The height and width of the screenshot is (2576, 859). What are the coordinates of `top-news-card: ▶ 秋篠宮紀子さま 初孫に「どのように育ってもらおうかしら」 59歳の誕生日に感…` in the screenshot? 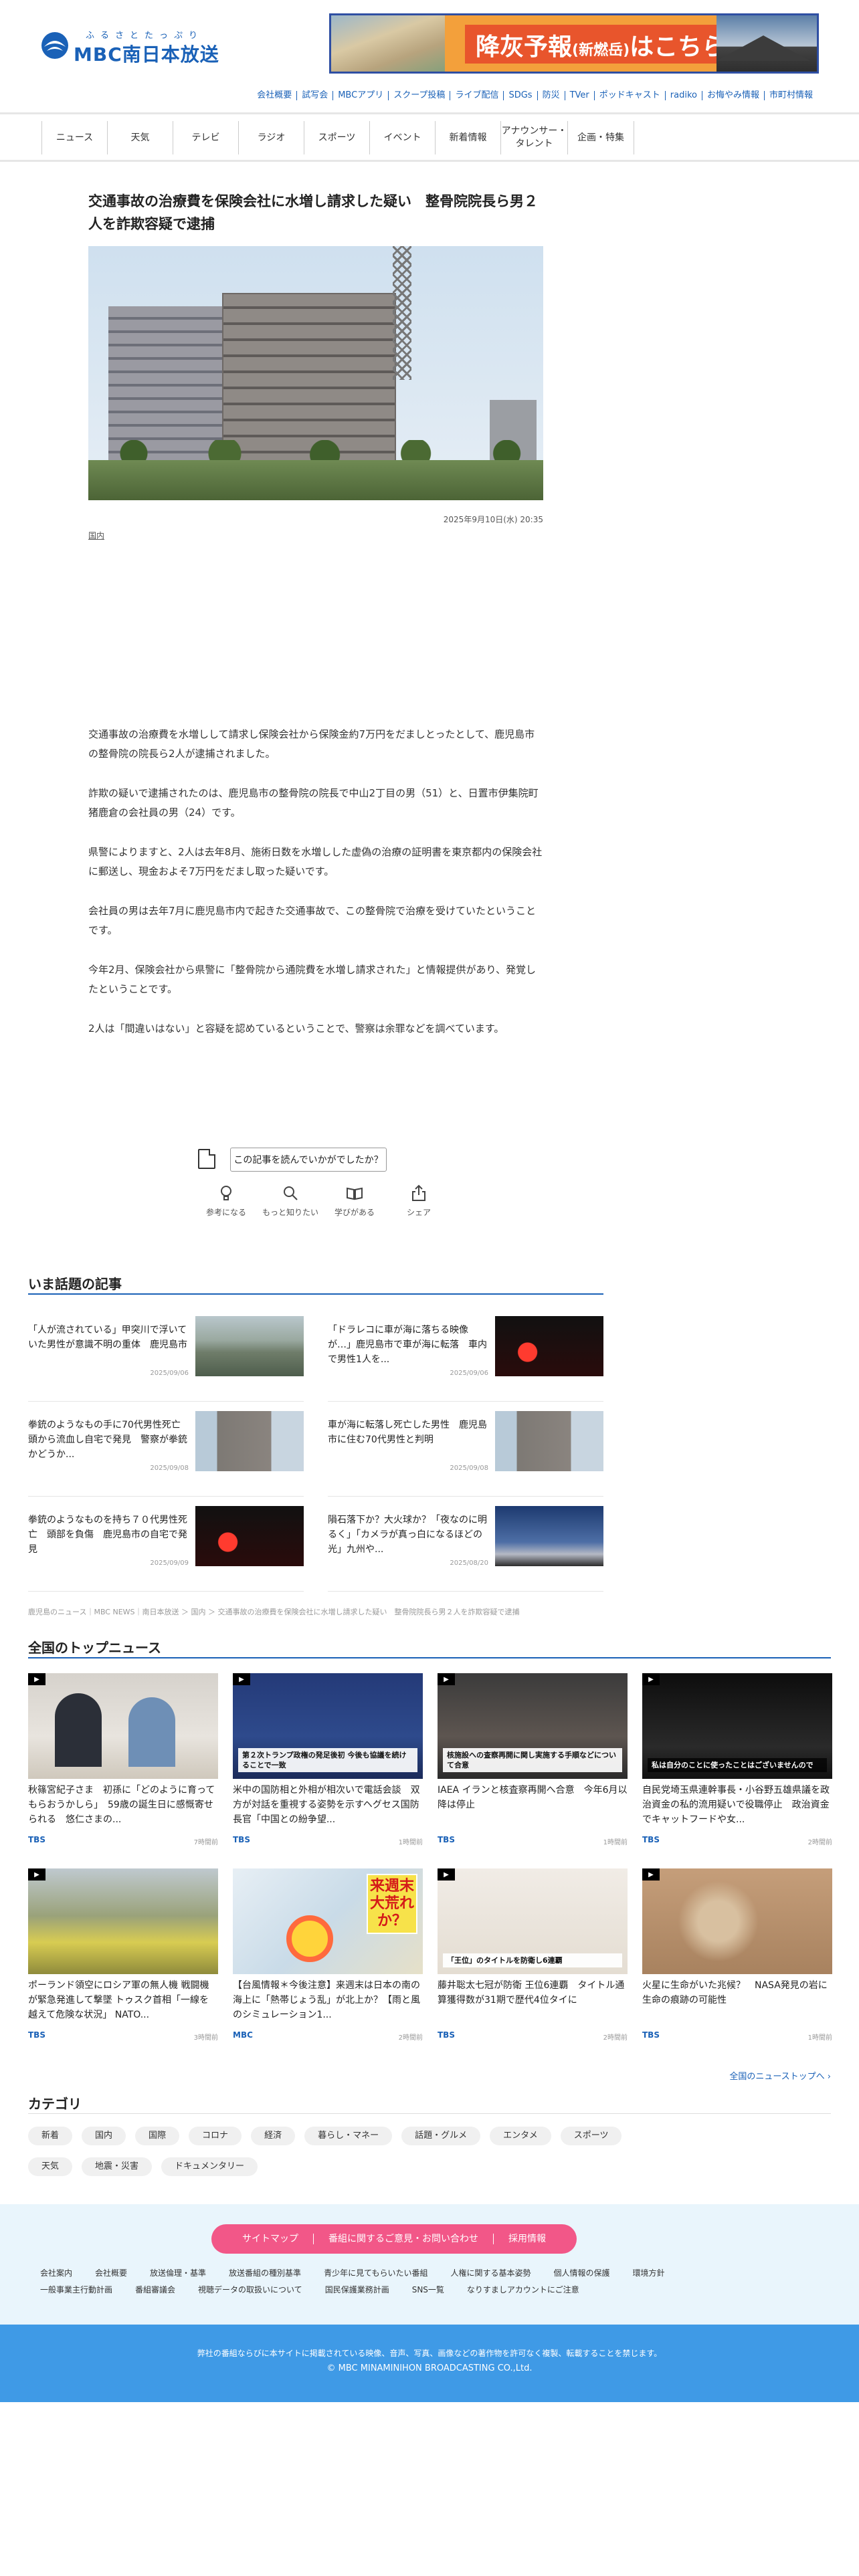 It's located at (123, 1770).